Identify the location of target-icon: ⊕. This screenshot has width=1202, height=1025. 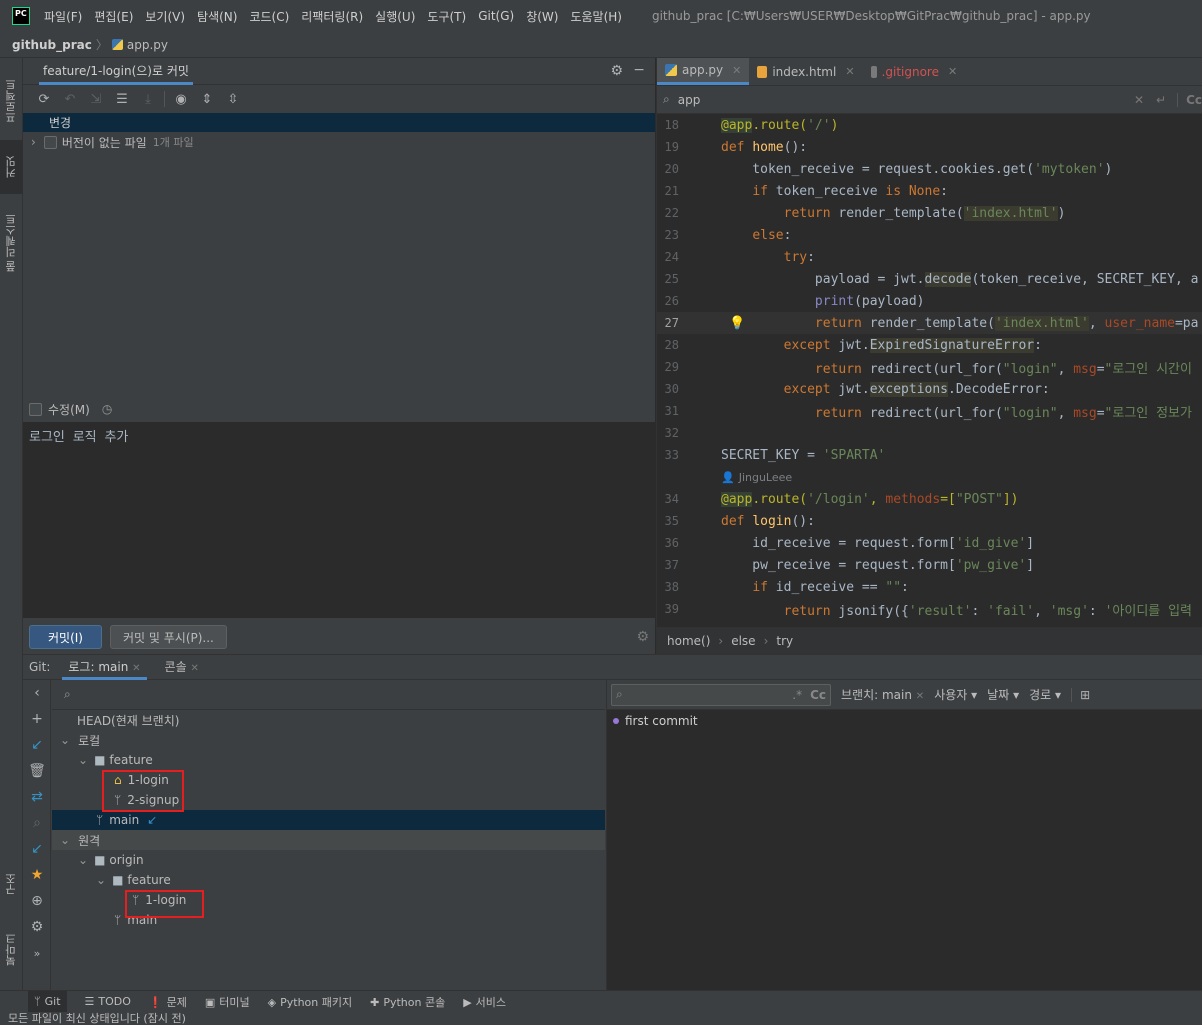
(37, 901).